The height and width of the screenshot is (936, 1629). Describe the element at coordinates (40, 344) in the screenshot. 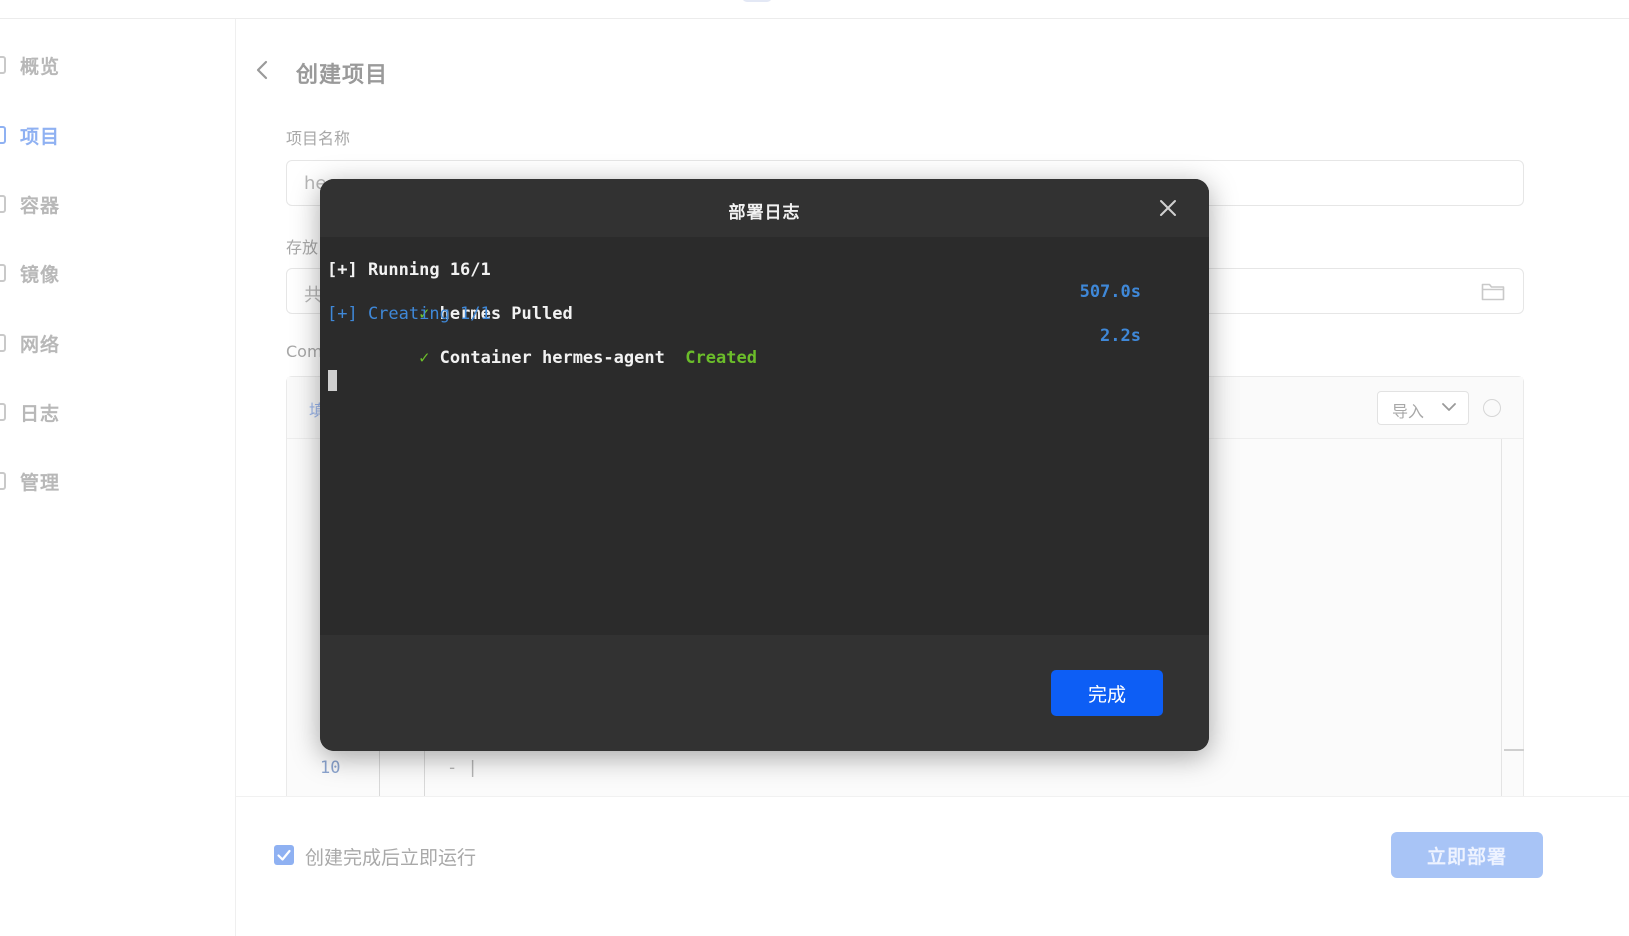

I see `sidebar-item-label: 网络` at that location.